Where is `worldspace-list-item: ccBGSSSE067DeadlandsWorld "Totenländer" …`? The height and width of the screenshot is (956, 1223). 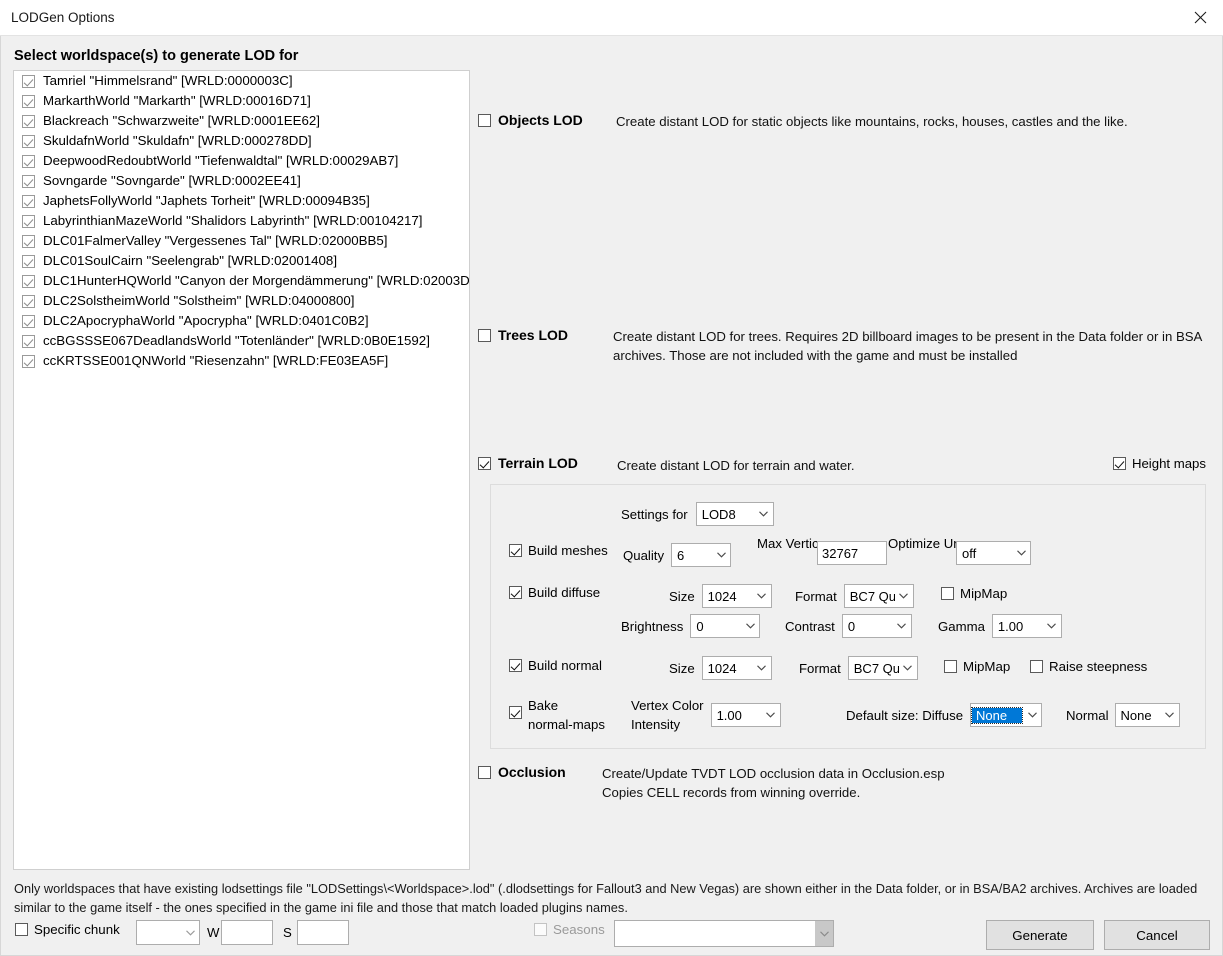 worldspace-list-item: ccBGSSSE067DeadlandsWorld "Totenländer" … is located at coordinates (241, 341).